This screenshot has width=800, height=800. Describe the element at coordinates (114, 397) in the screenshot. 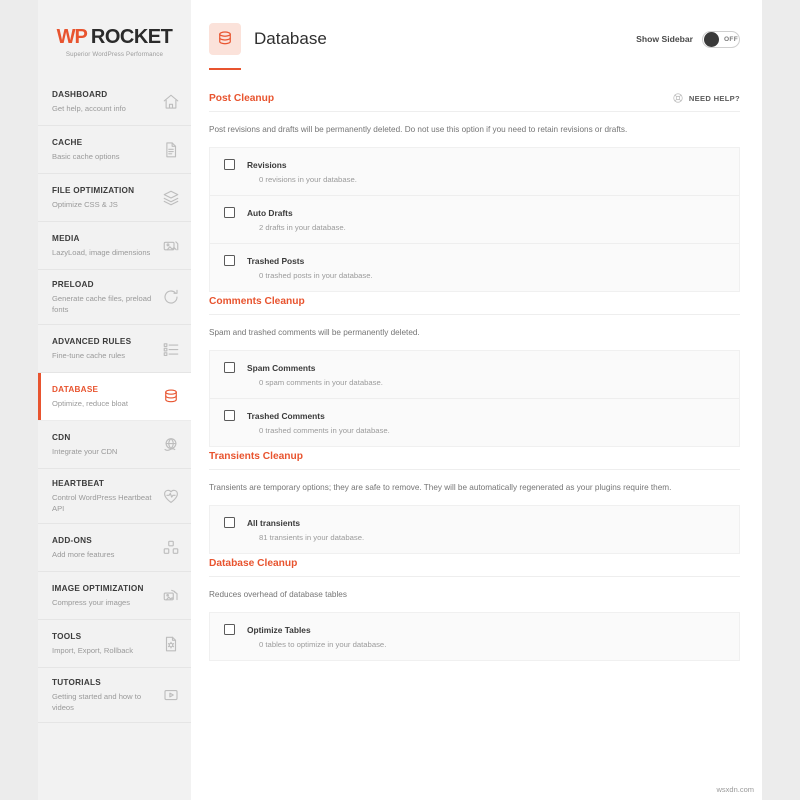

I see `sidebar-item-database: DATABASE Optimize, reduce bloat` at that location.